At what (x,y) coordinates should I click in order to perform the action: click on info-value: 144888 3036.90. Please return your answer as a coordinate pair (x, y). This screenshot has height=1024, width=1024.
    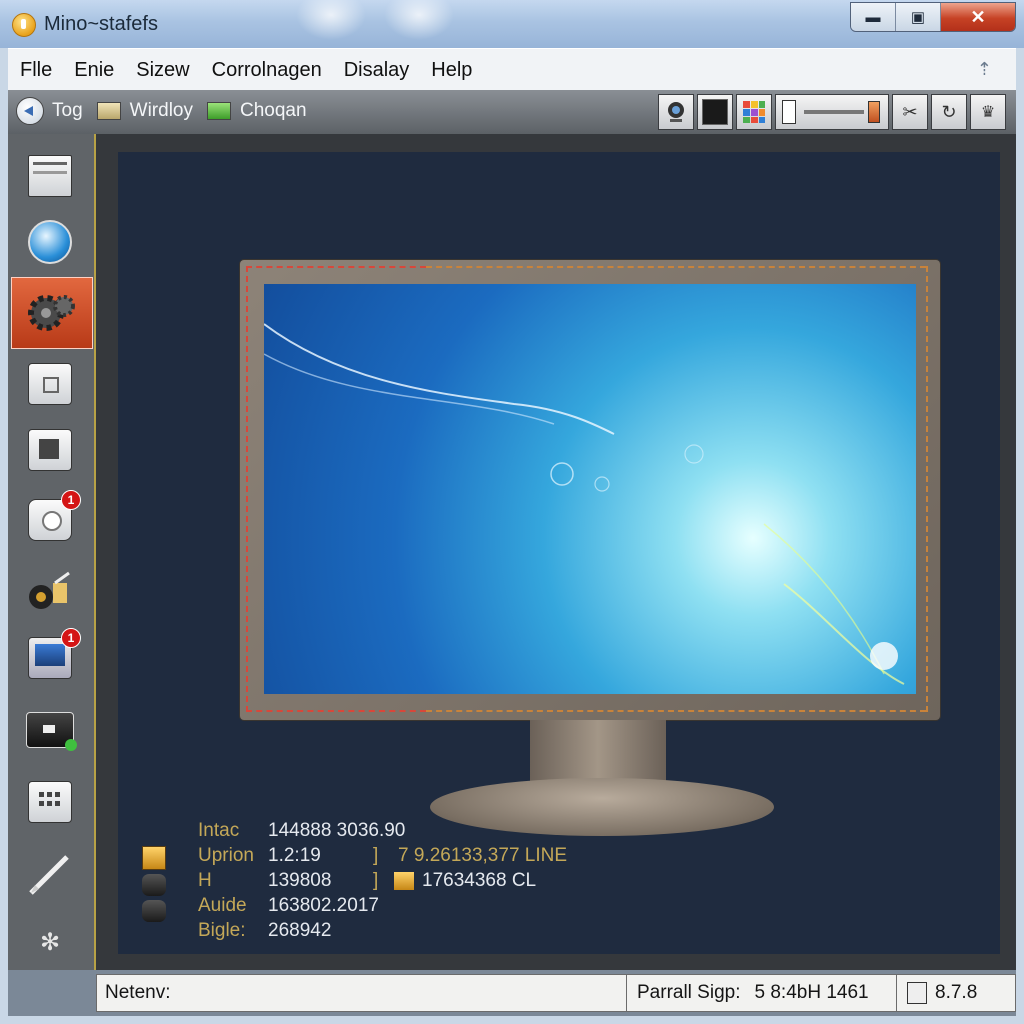
    Looking at the image, I should click on (337, 830).